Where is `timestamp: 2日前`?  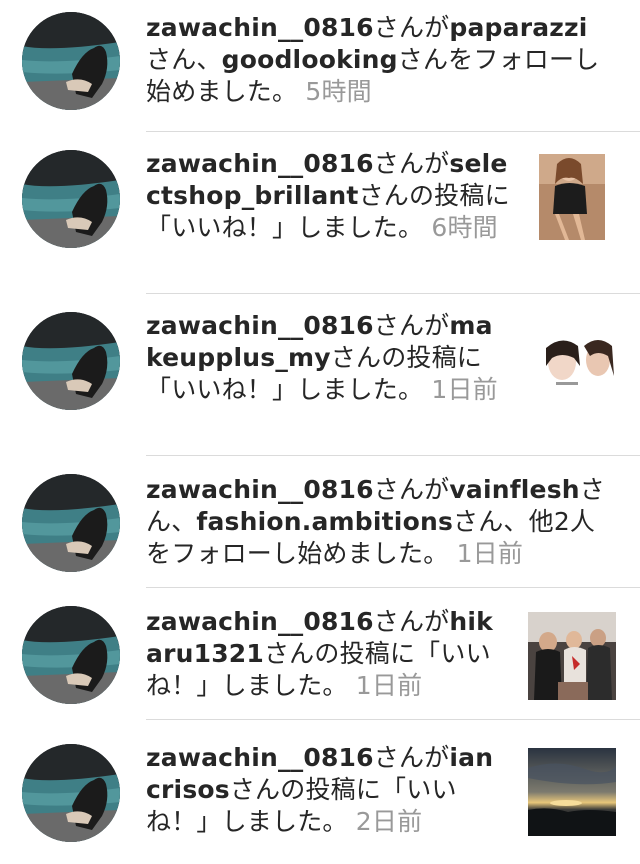
timestamp: 2日前 is located at coordinates (389, 821).